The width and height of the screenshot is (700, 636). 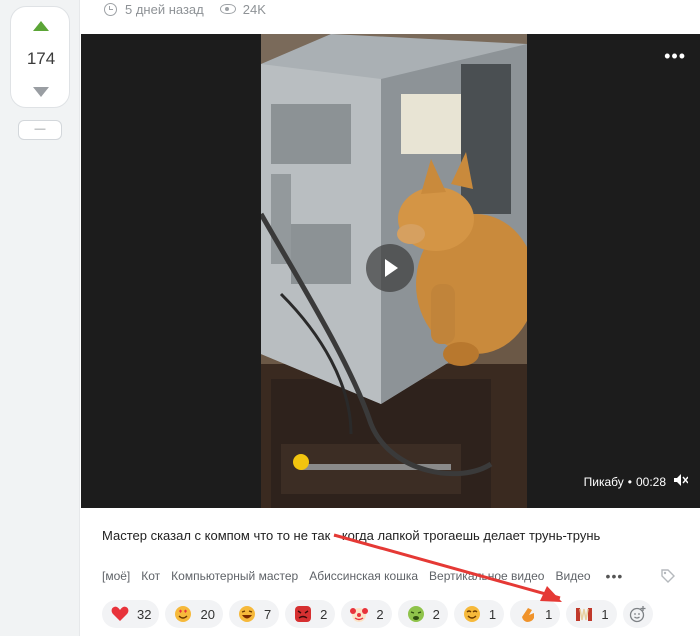 I want to click on reaction-angry: 2, so click(x=310, y=614).